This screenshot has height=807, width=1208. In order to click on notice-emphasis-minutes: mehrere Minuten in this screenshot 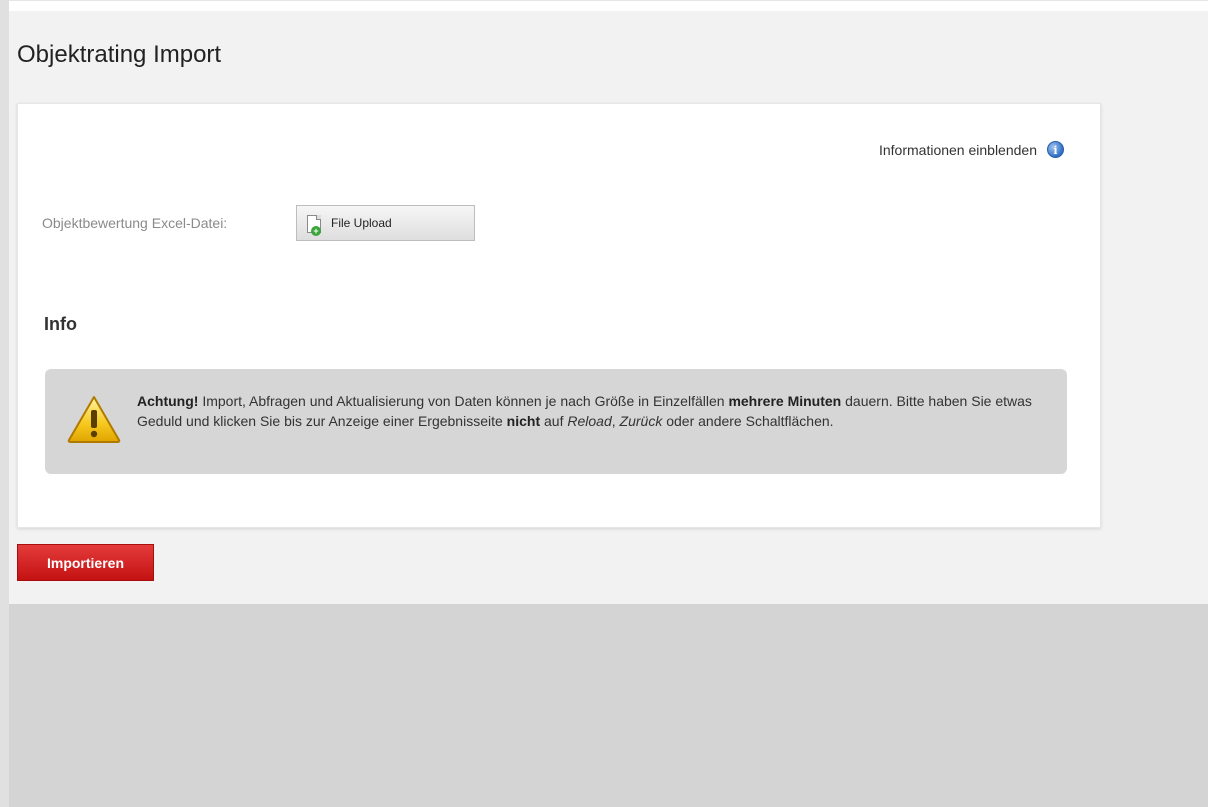, I will do `click(785, 401)`.